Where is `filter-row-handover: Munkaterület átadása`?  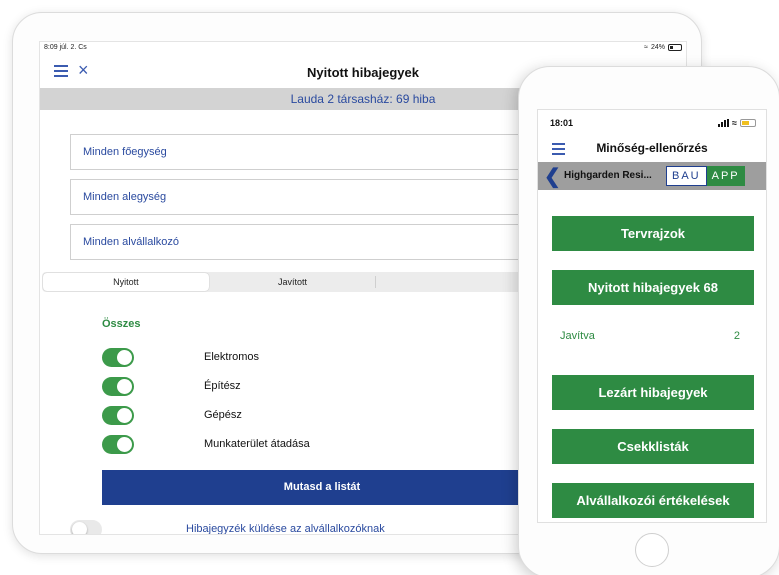
filter-row-handover: Munkaterület átadása is located at coordinates (302, 445).